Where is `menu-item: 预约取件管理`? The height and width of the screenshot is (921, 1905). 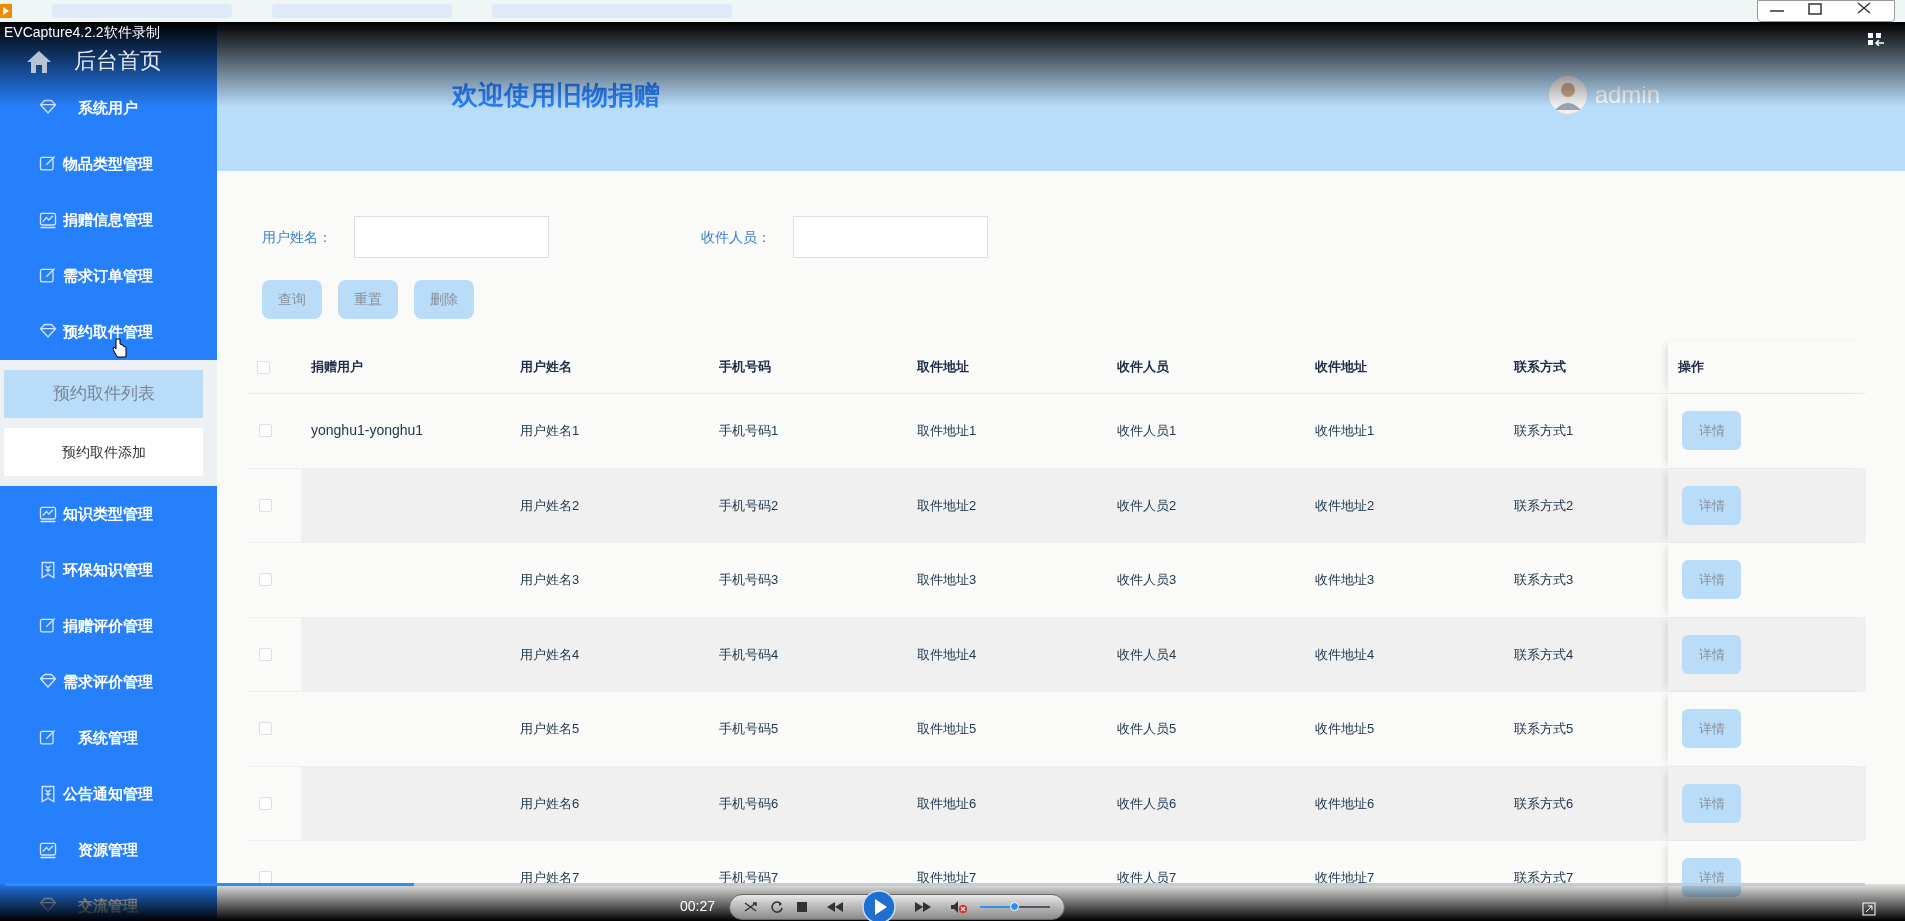
menu-item: 预约取件管理 is located at coordinates (137, 332).